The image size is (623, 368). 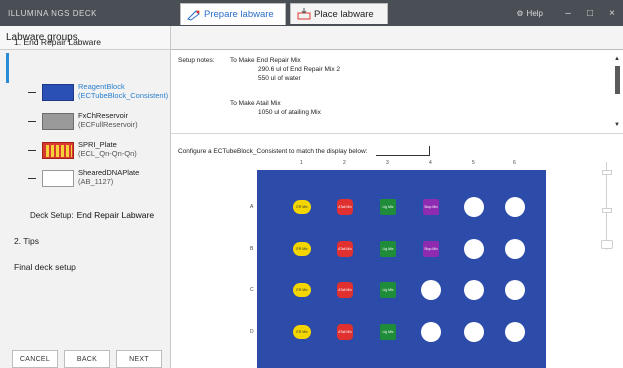 I want to click on zoom-handle, so click(x=607, y=210).